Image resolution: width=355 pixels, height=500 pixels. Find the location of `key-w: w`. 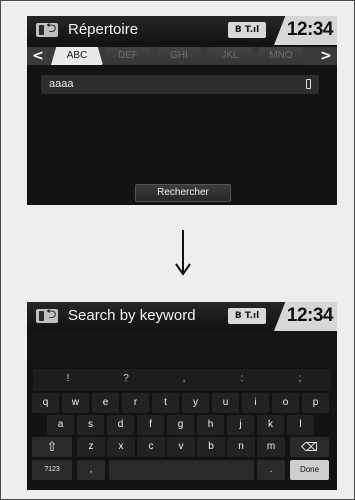

key-w: w is located at coordinates (75, 403).